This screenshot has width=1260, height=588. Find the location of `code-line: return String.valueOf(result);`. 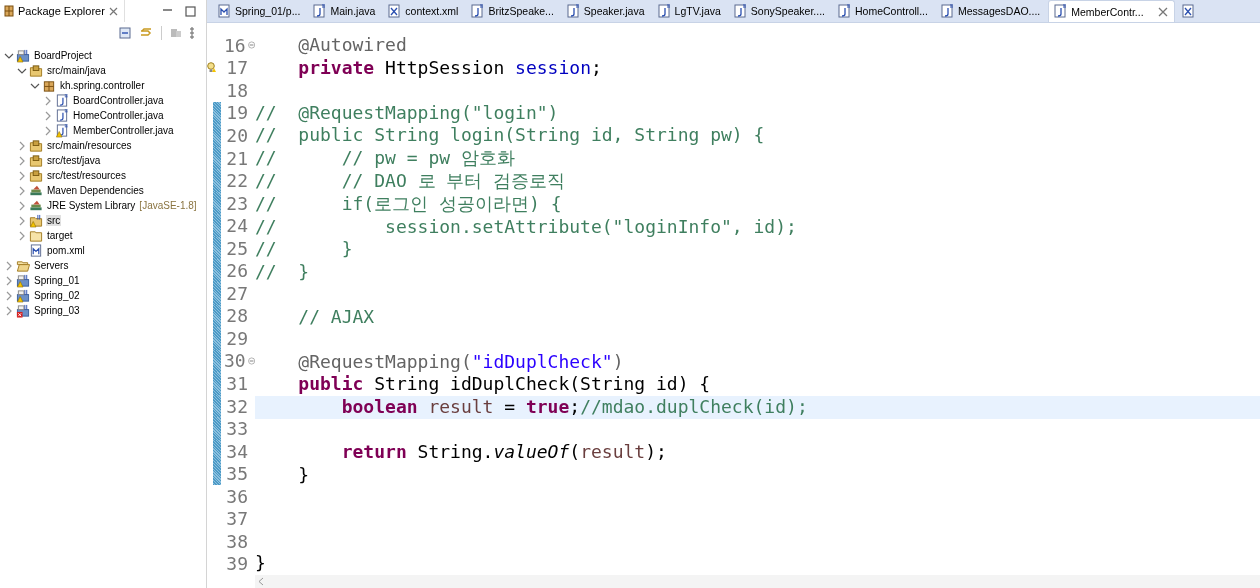

code-line: return String.valueOf(result); is located at coordinates (504, 452).